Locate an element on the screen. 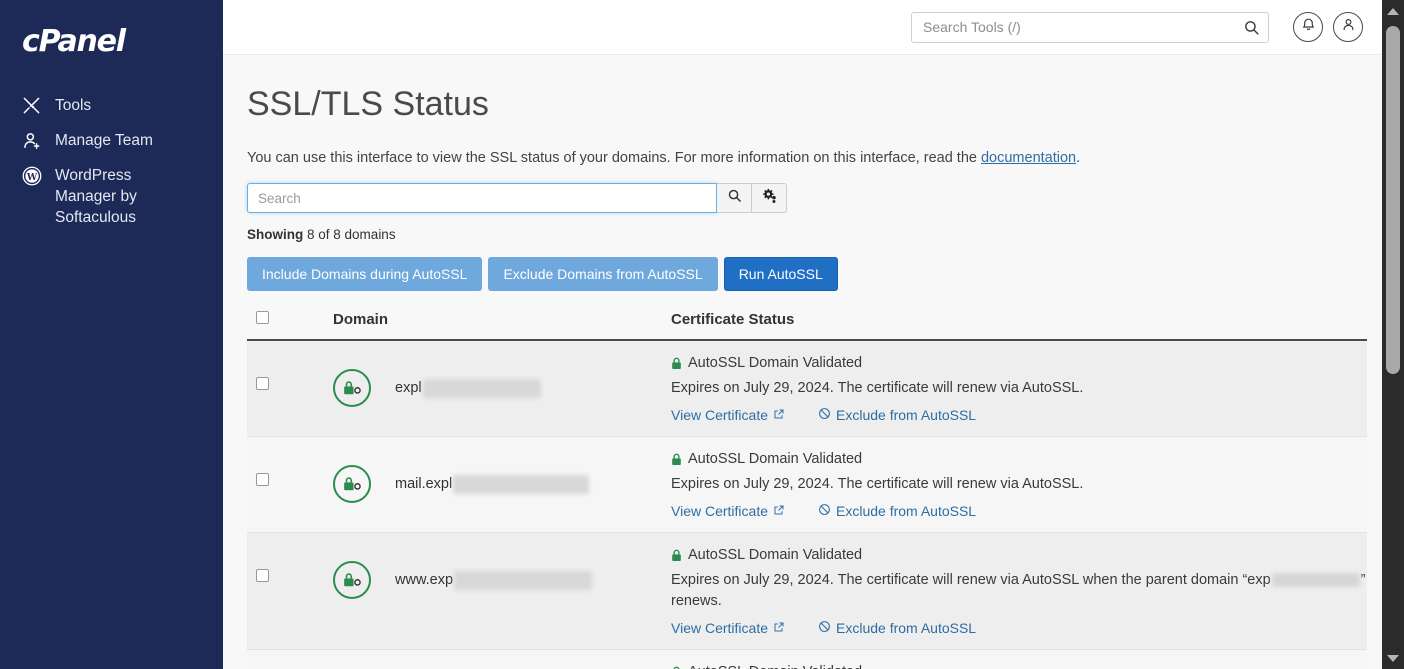 The height and width of the screenshot is (669, 1404). table-header-row: Domain Certificate Status is located at coordinates (807, 326).